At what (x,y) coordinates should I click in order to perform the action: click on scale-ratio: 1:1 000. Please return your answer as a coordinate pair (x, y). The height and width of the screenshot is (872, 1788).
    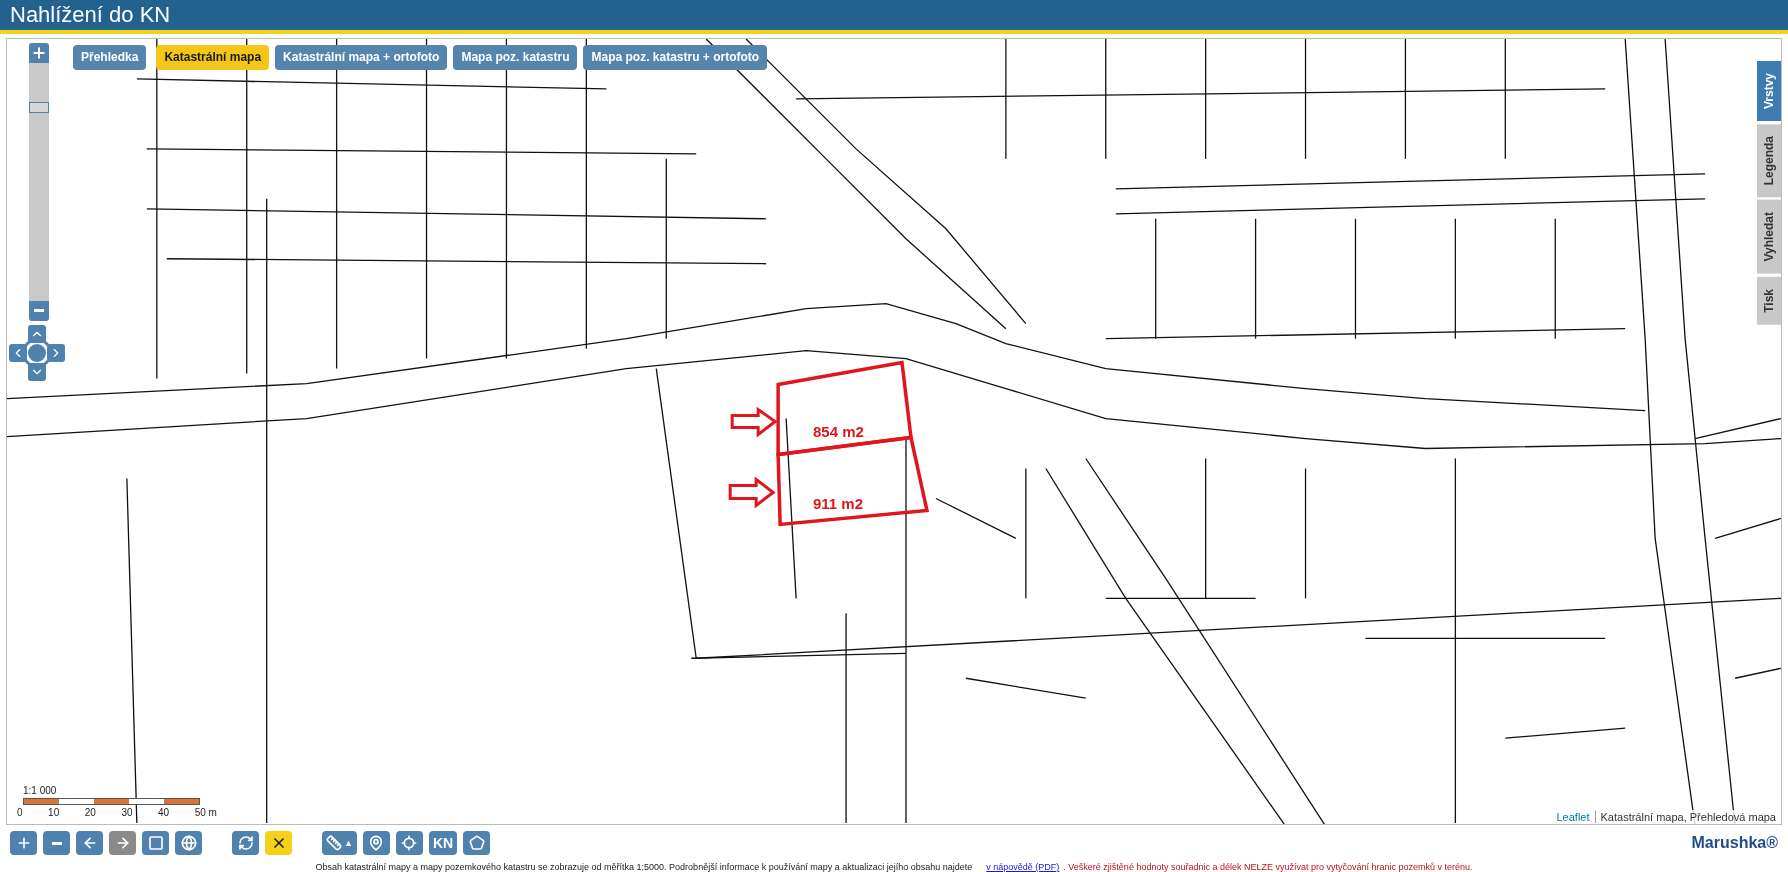
    Looking at the image, I should click on (40, 791).